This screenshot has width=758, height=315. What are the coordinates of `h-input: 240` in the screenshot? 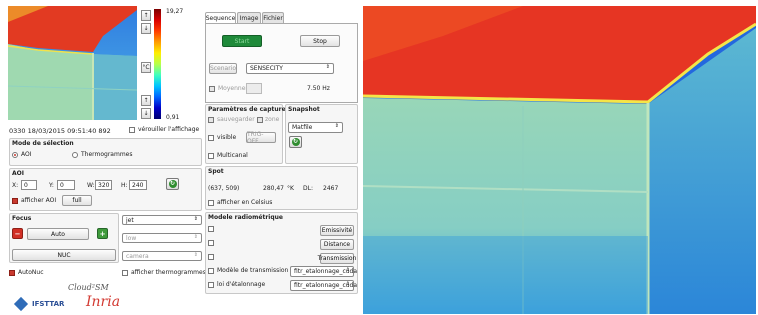 It's located at (138, 185).